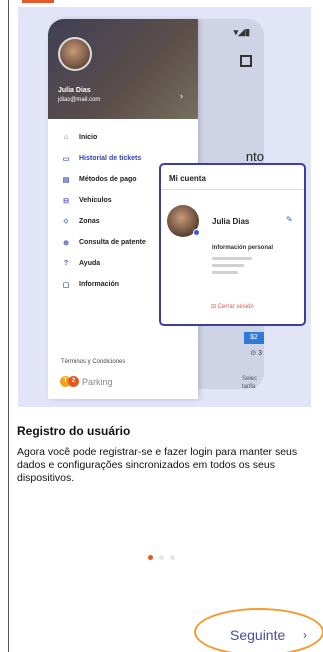  I want to click on pencil-icon: ✎, so click(289, 219).